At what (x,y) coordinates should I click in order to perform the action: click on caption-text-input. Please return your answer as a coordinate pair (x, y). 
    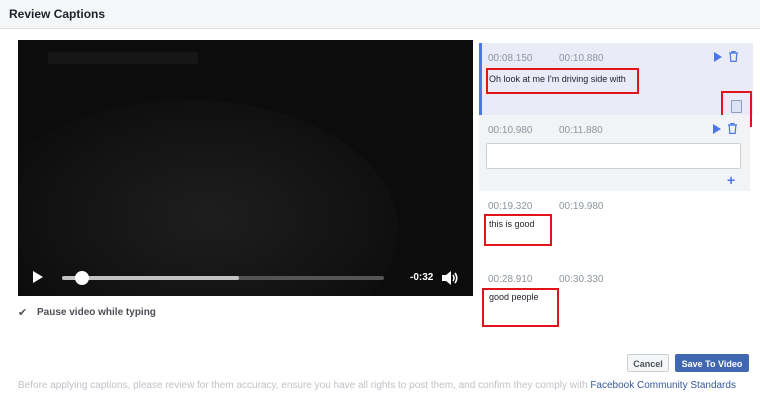
    Looking at the image, I should click on (613, 156).